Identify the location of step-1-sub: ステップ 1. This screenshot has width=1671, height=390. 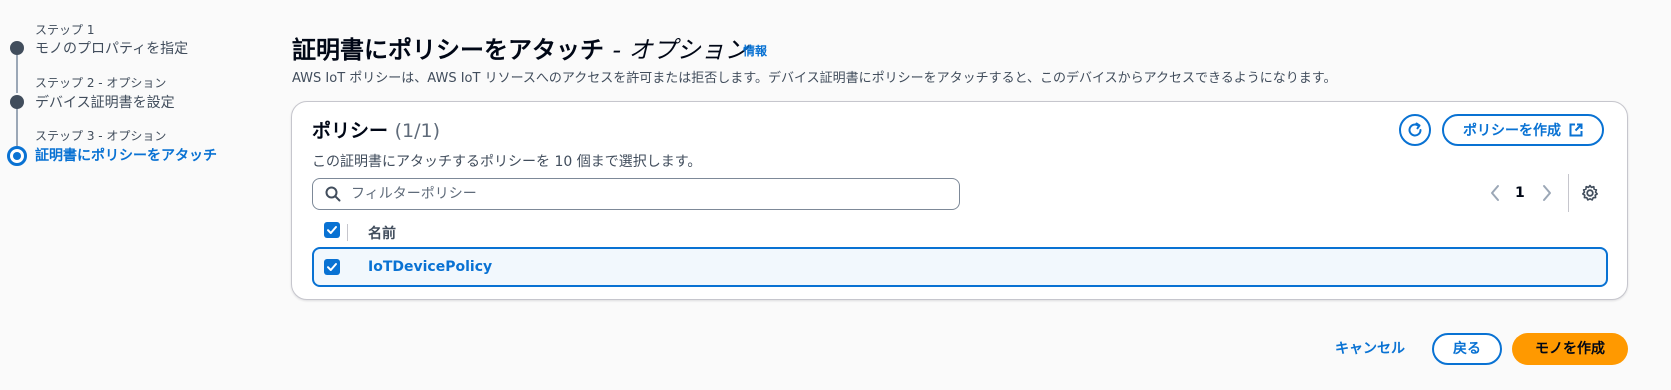
(65, 30).